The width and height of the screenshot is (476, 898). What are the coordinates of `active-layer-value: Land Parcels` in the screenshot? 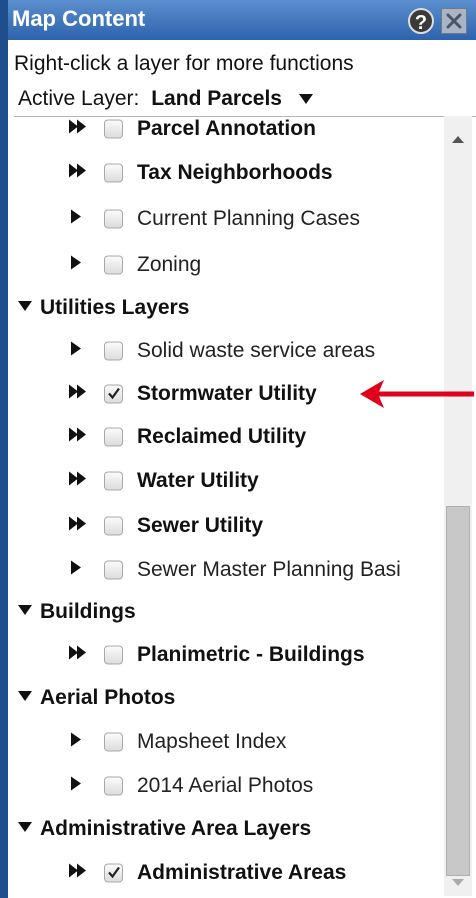 It's located at (216, 98).